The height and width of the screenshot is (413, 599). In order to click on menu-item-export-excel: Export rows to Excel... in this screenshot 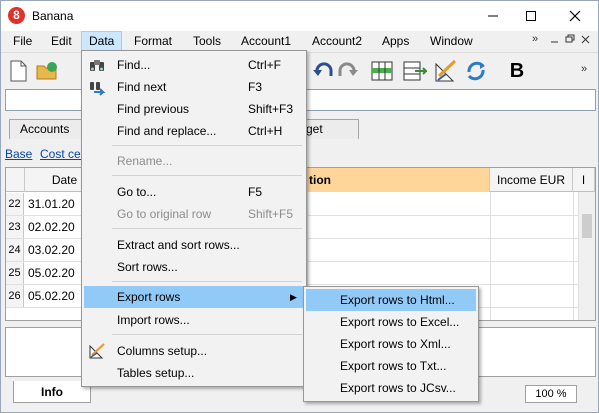, I will do `click(391, 322)`.